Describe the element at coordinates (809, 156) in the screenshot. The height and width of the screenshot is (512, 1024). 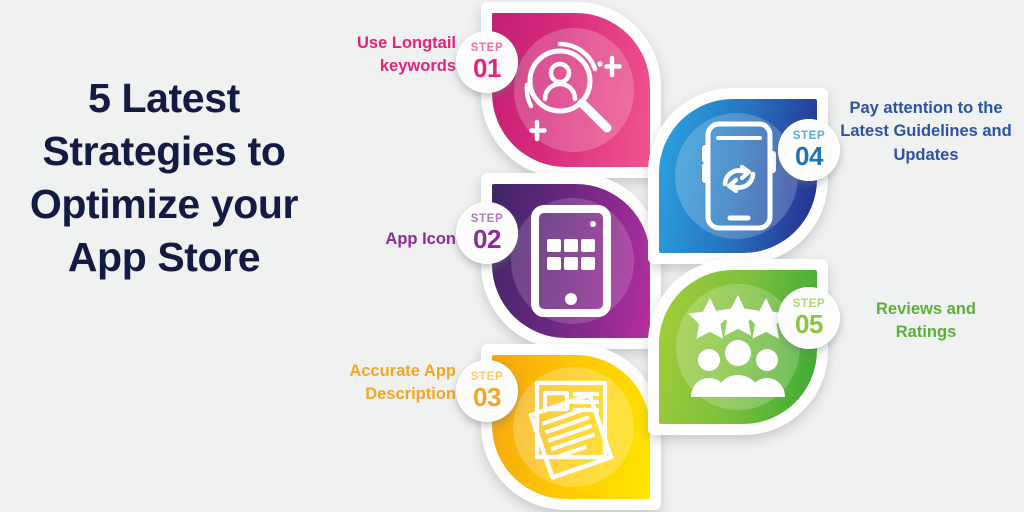
I see `badge-number: 04` at that location.